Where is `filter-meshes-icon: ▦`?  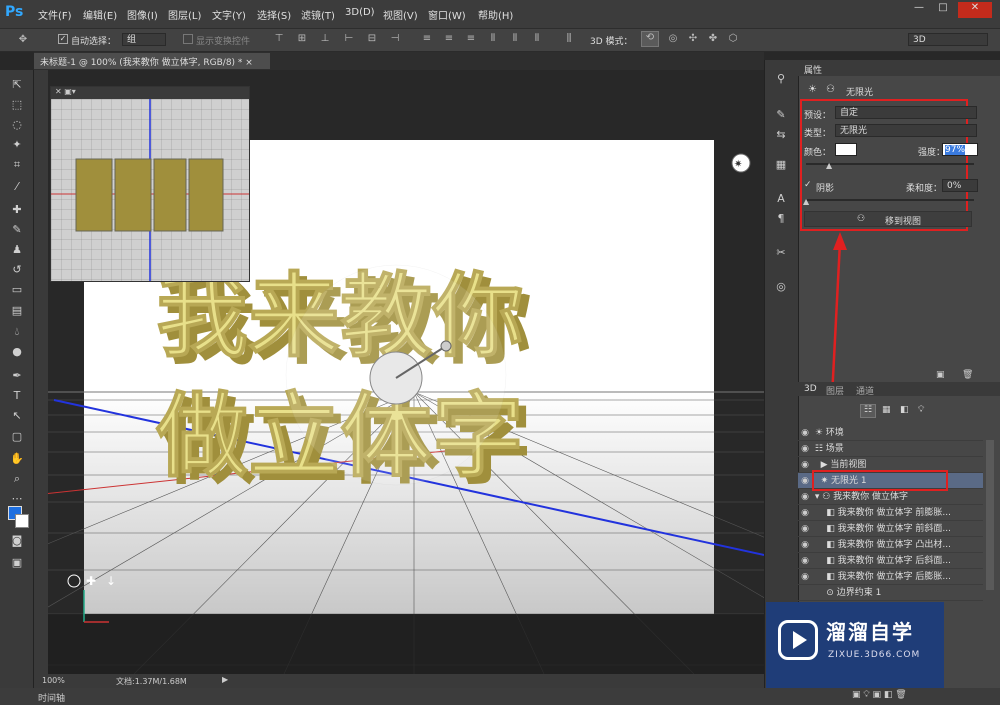
filter-meshes-icon: ▦ is located at coordinates (886, 410).